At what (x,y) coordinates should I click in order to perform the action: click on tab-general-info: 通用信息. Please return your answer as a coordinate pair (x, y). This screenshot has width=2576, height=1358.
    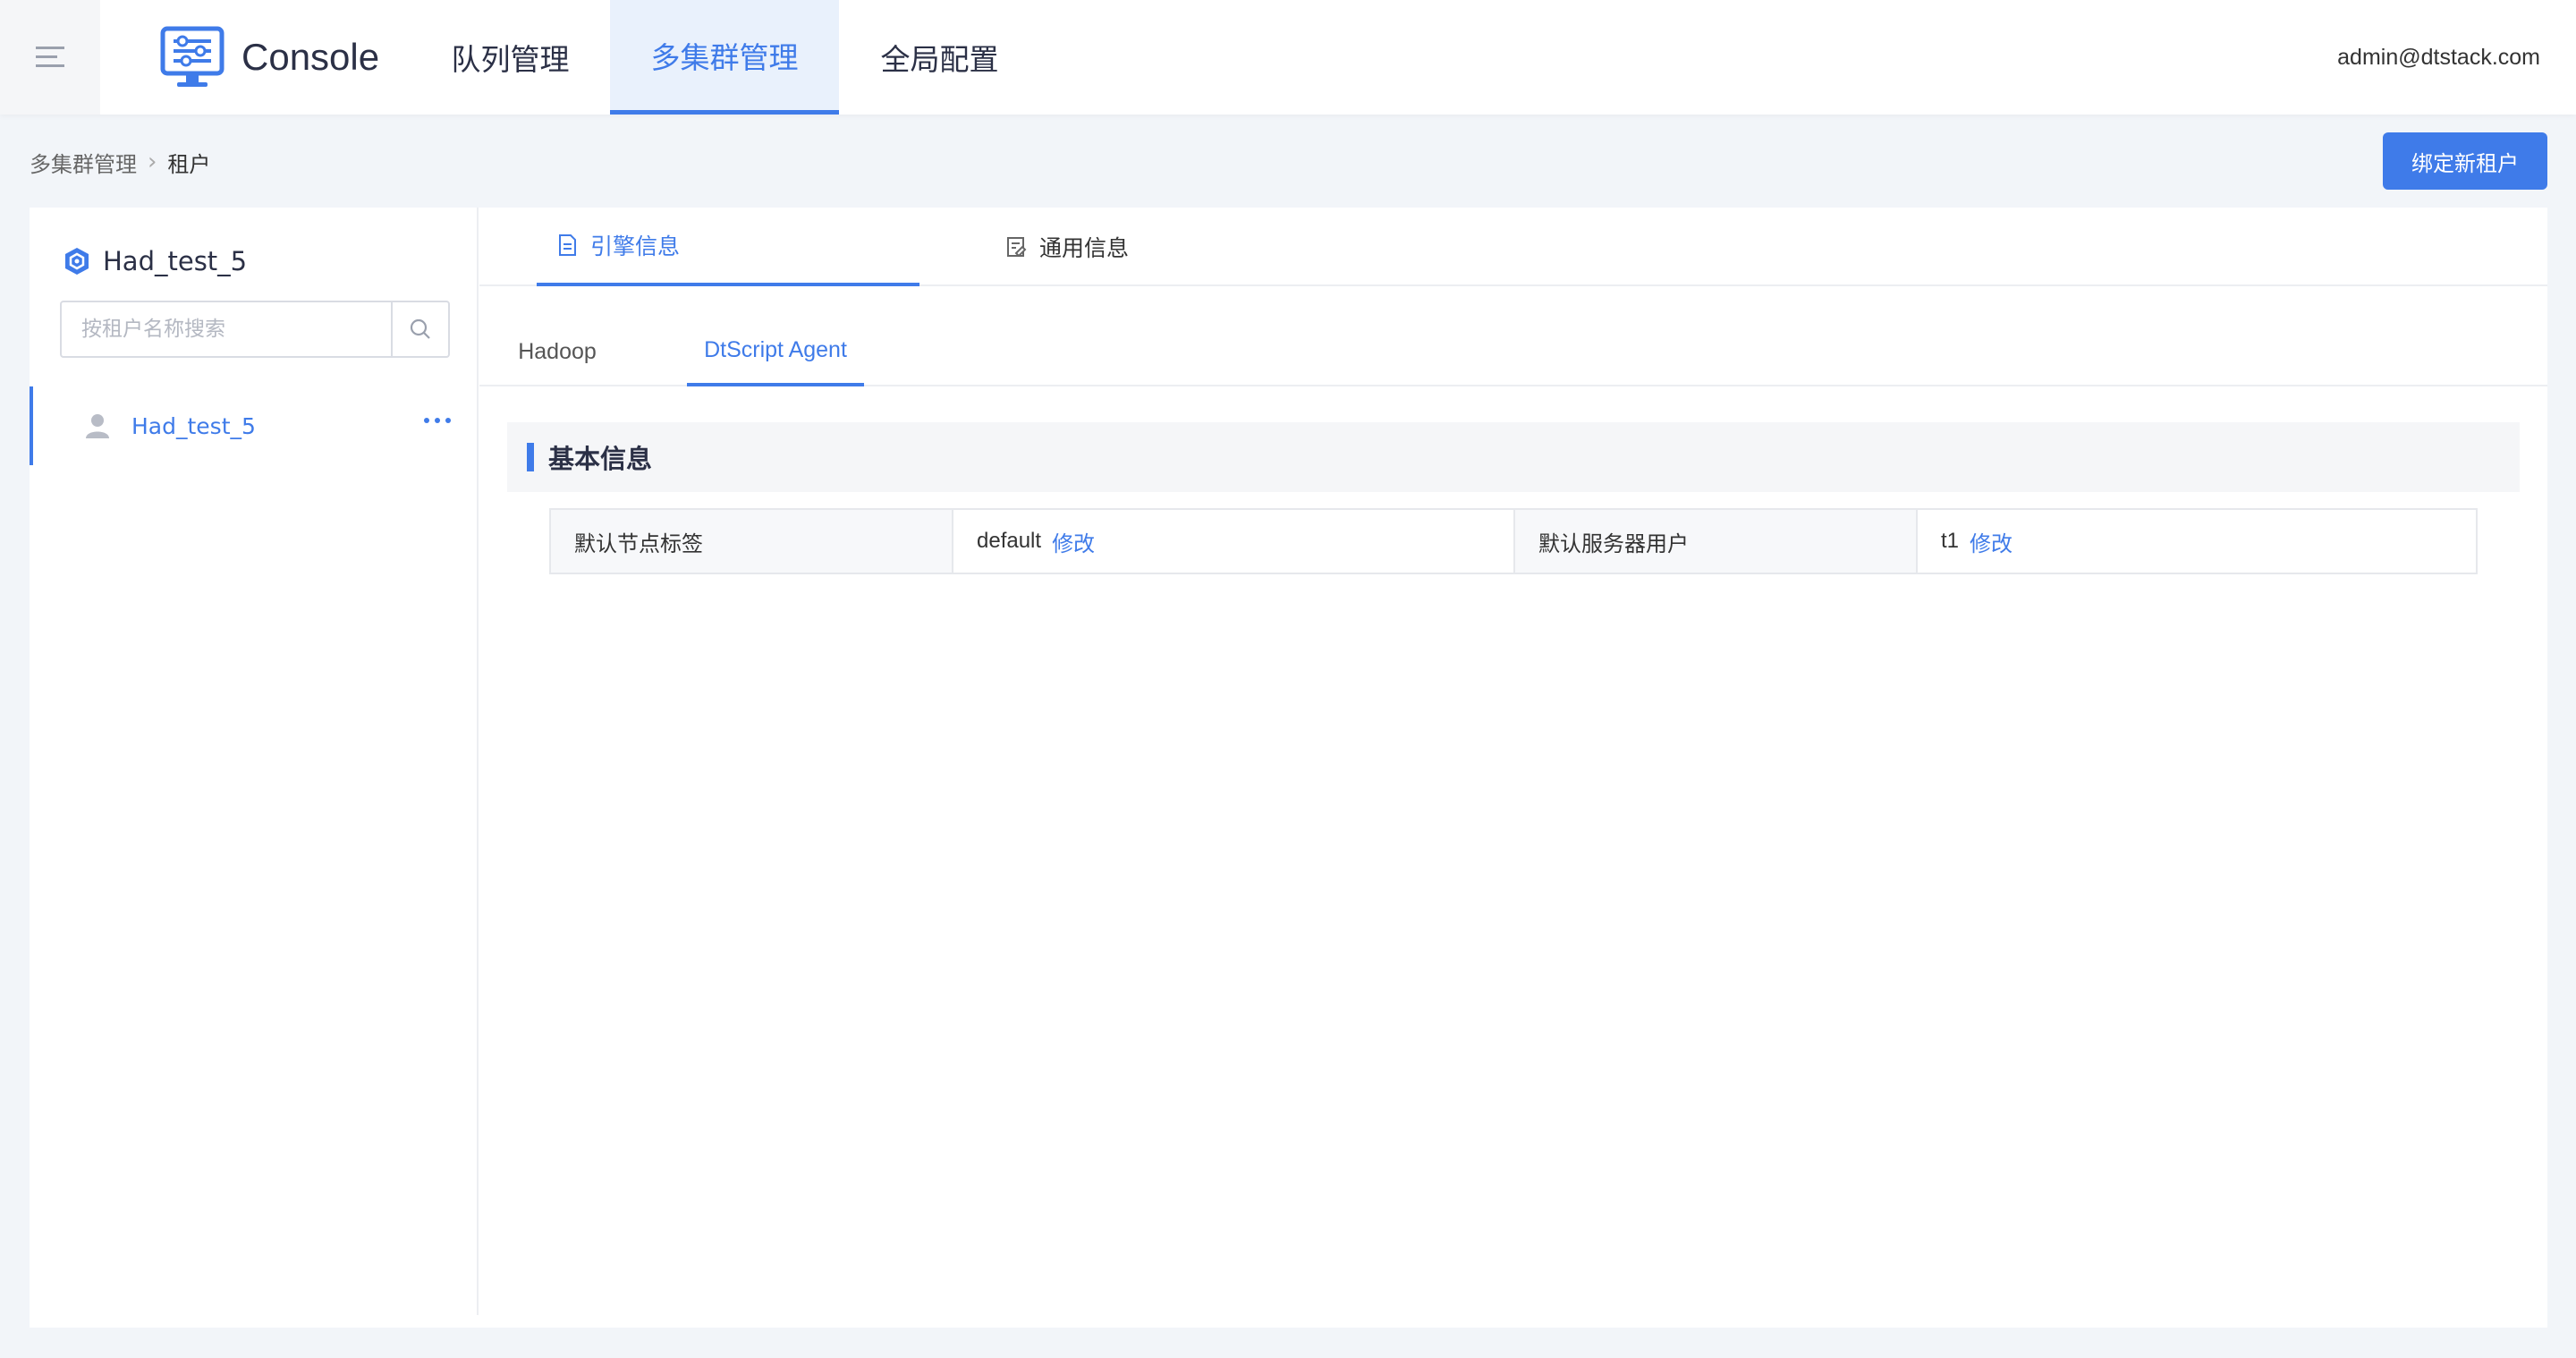
    Looking at the image, I should click on (1064, 247).